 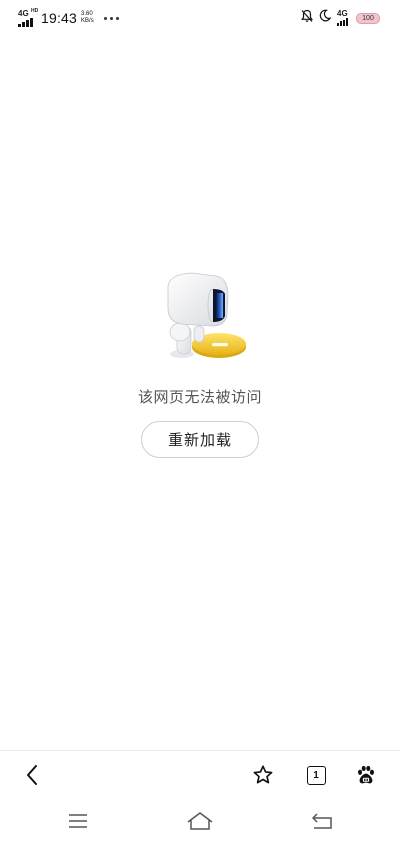 What do you see at coordinates (200, 18) in the screenshot?
I see `status-bar: 4G HD 19:43 3.60 KB/s 4G 100` at bounding box center [200, 18].